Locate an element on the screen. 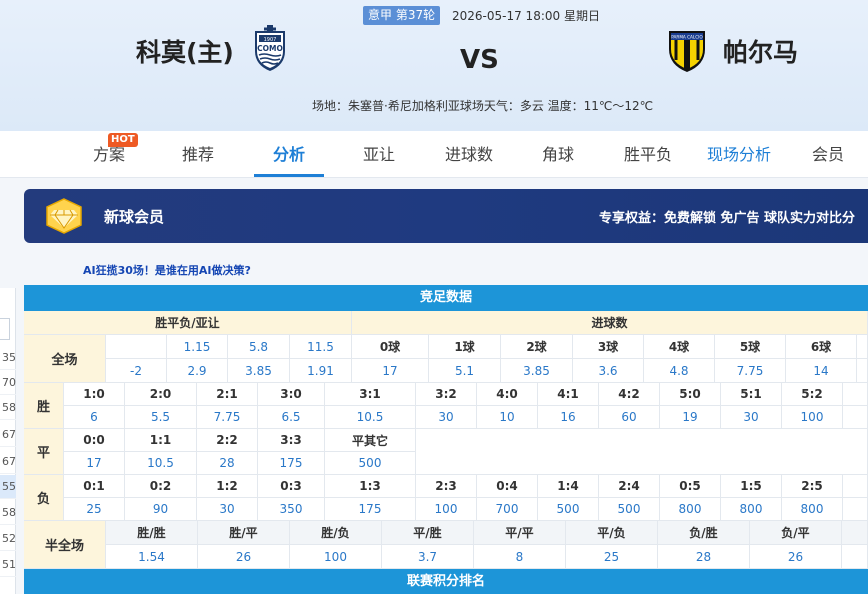 The width and height of the screenshot is (868, 594). goal-odds: 7.75 is located at coordinates (750, 371).